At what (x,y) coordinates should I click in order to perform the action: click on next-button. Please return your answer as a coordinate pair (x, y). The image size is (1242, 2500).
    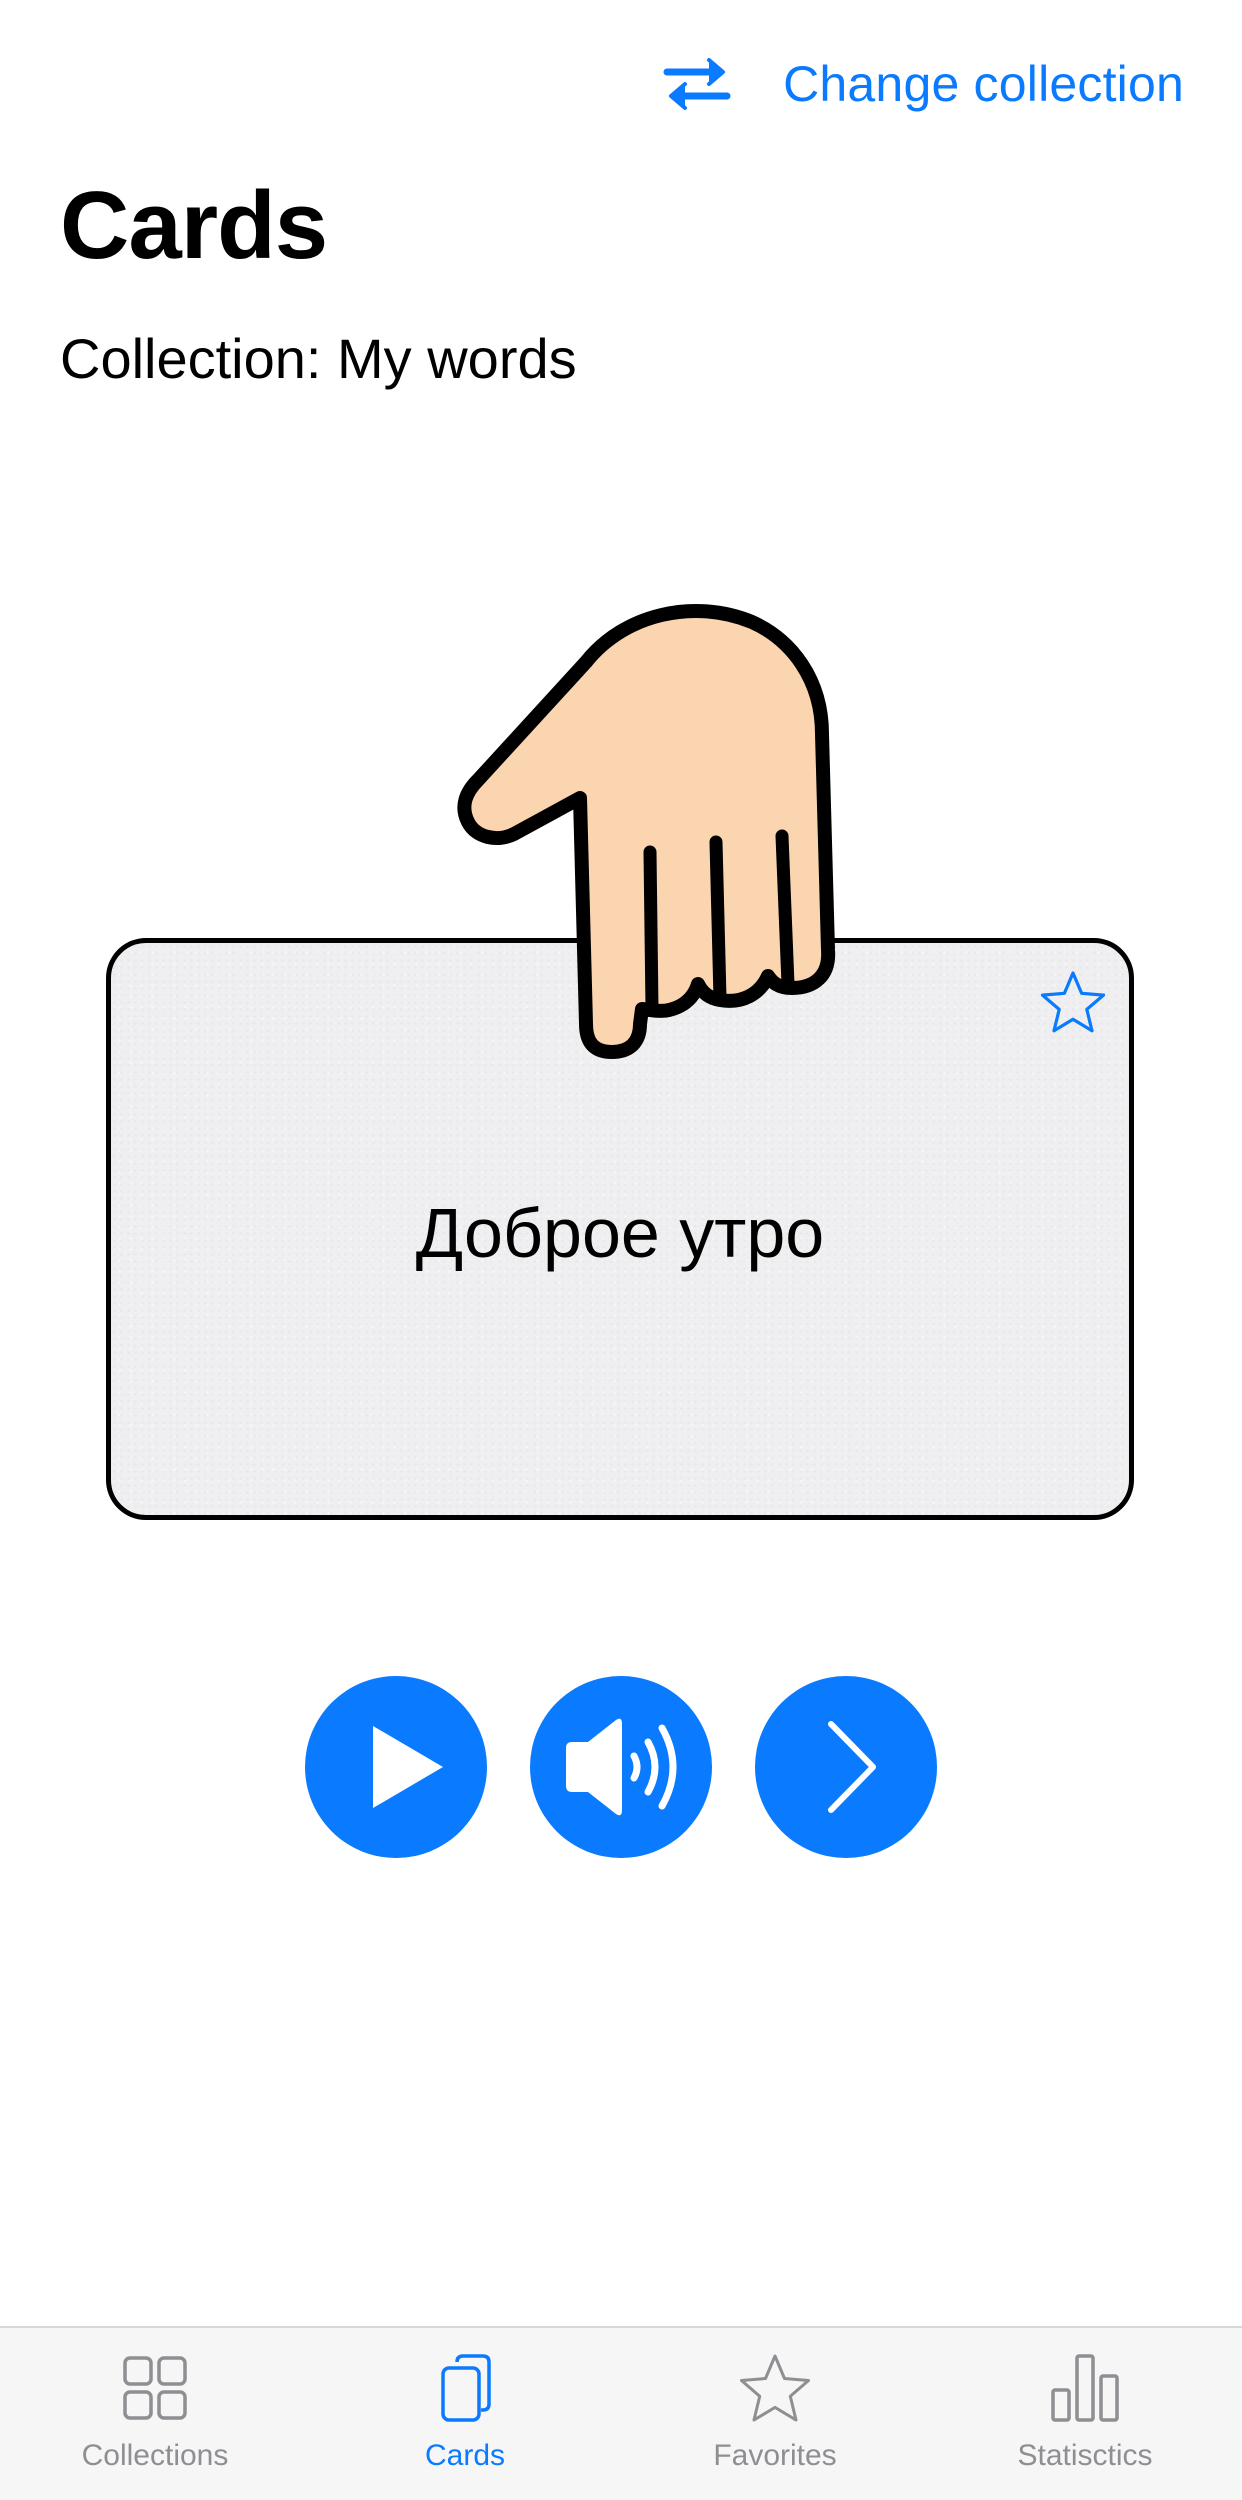
    Looking at the image, I should click on (846, 1767).